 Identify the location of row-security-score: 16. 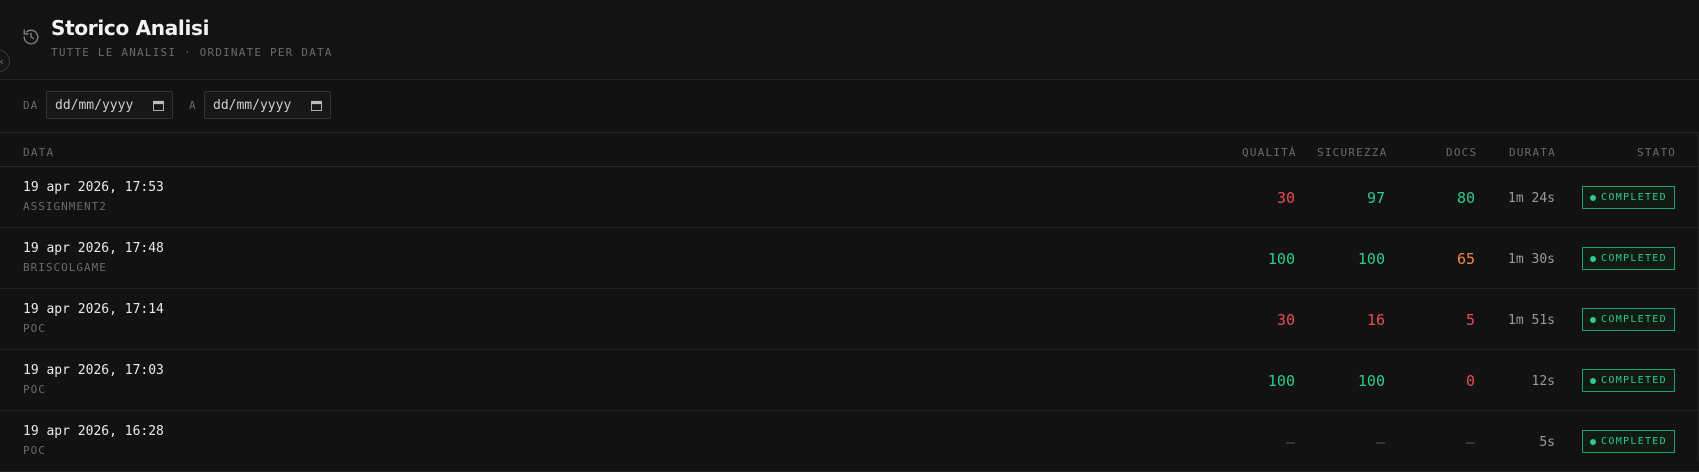
(1375, 320).